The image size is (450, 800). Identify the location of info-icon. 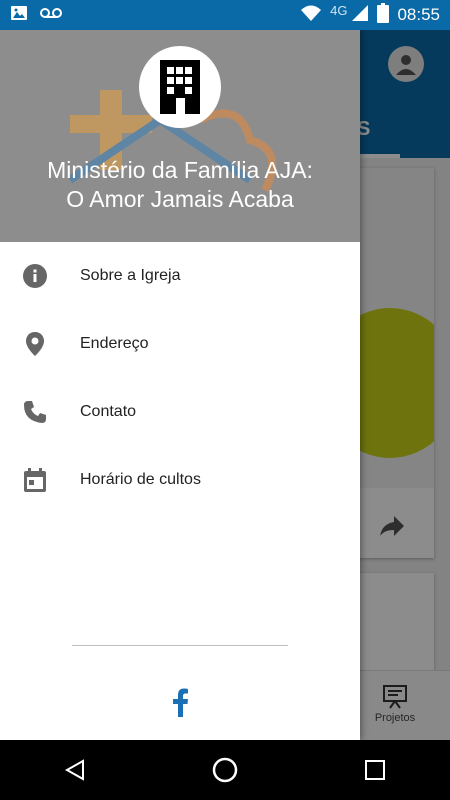
(40, 276).